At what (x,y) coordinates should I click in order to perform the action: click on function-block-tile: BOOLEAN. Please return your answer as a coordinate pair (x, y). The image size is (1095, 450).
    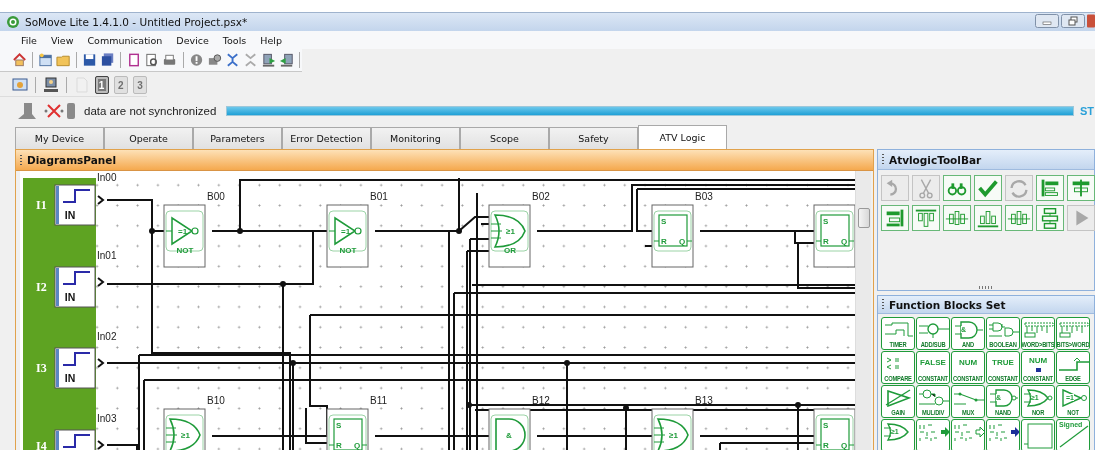
    Looking at the image, I should click on (1003, 333).